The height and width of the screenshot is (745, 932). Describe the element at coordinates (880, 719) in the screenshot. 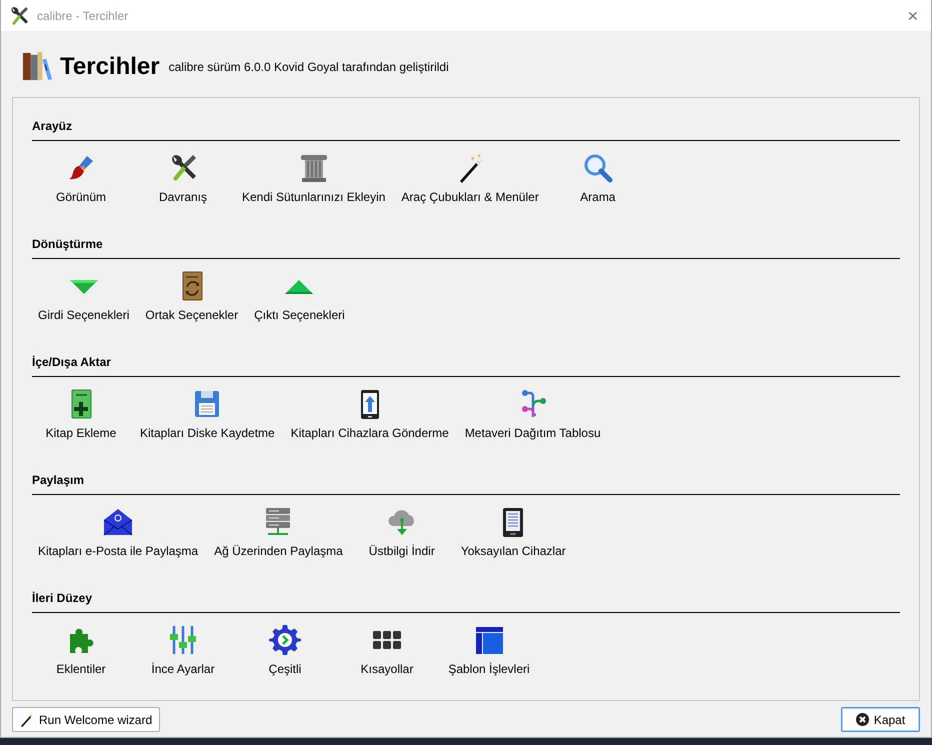

I see `close-button: Kapat` at that location.